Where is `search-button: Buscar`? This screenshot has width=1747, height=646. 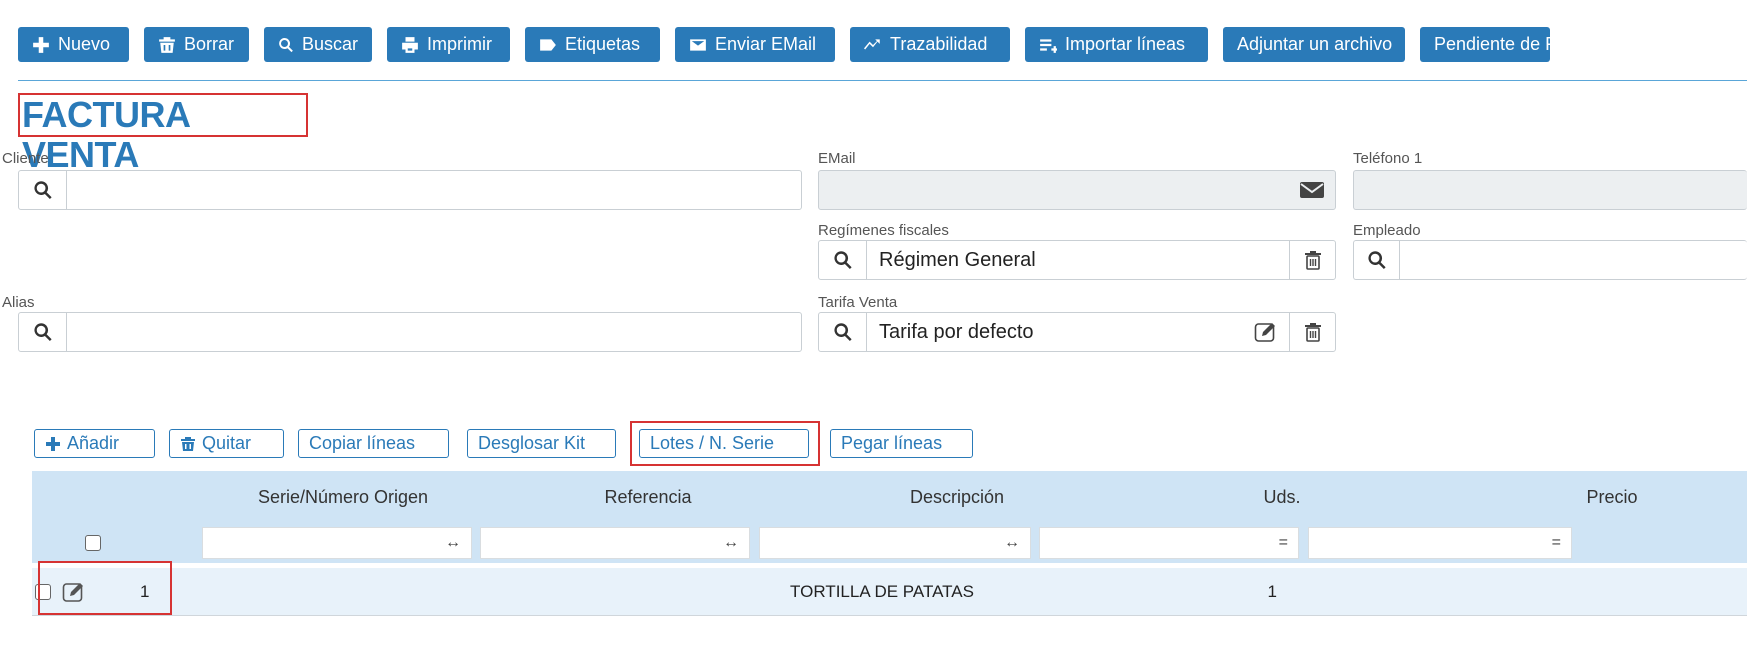 search-button: Buscar is located at coordinates (318, 44).